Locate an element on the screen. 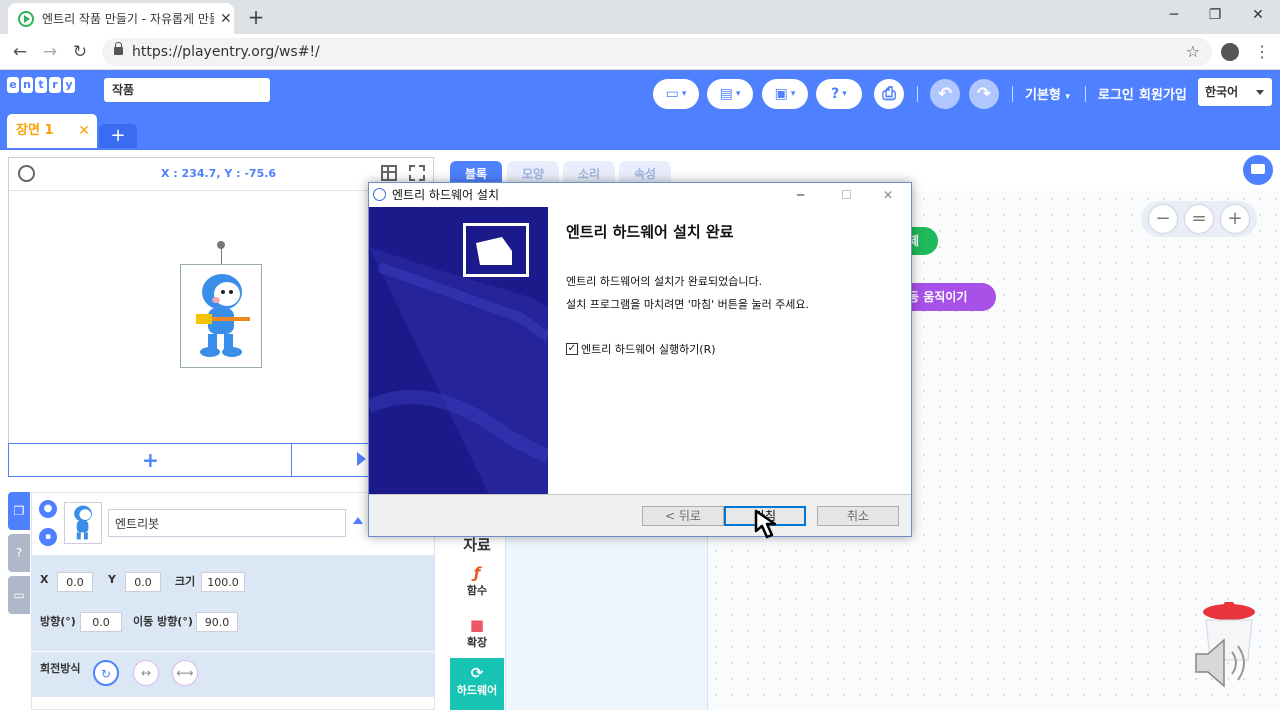 The height and width of the screenshot is (720, 1280). category-extension: ■ 확장 is located at coordinates (477, 635).